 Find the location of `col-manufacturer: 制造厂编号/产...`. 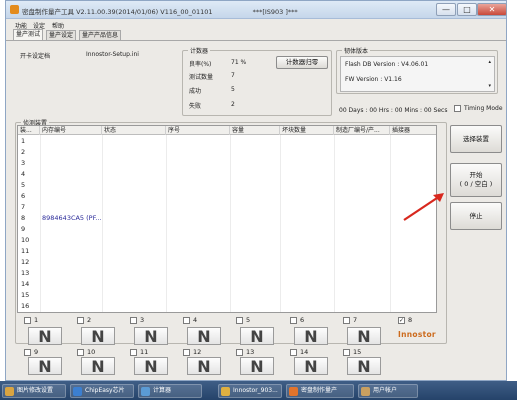

col-manufacturer: 制造厂编号/产... is located at coordinates (362, 130).